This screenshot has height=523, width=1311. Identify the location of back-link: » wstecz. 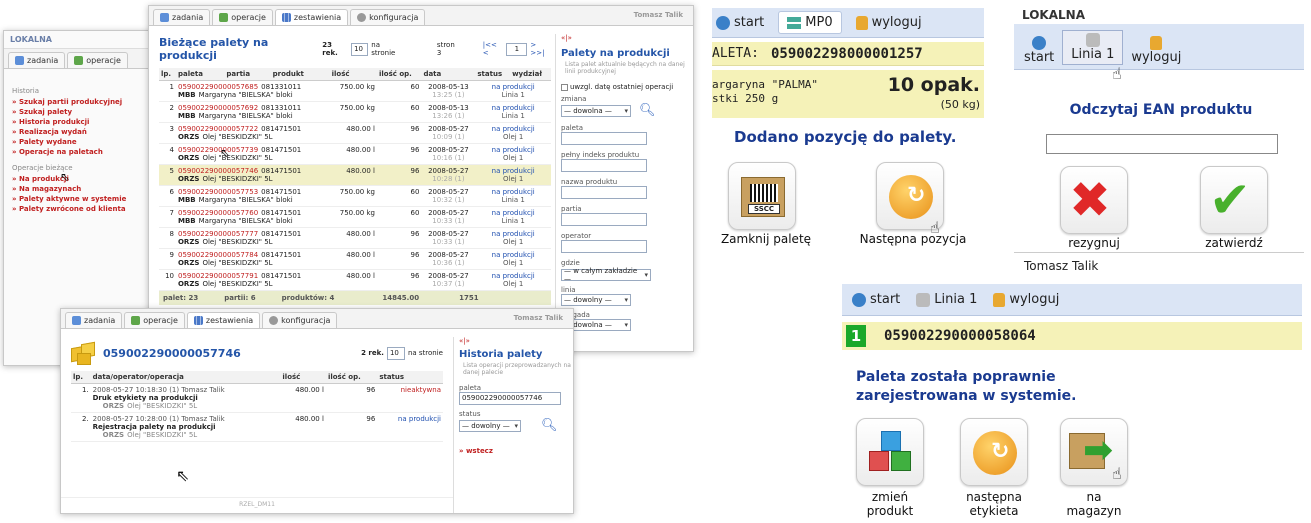
(516, 451).